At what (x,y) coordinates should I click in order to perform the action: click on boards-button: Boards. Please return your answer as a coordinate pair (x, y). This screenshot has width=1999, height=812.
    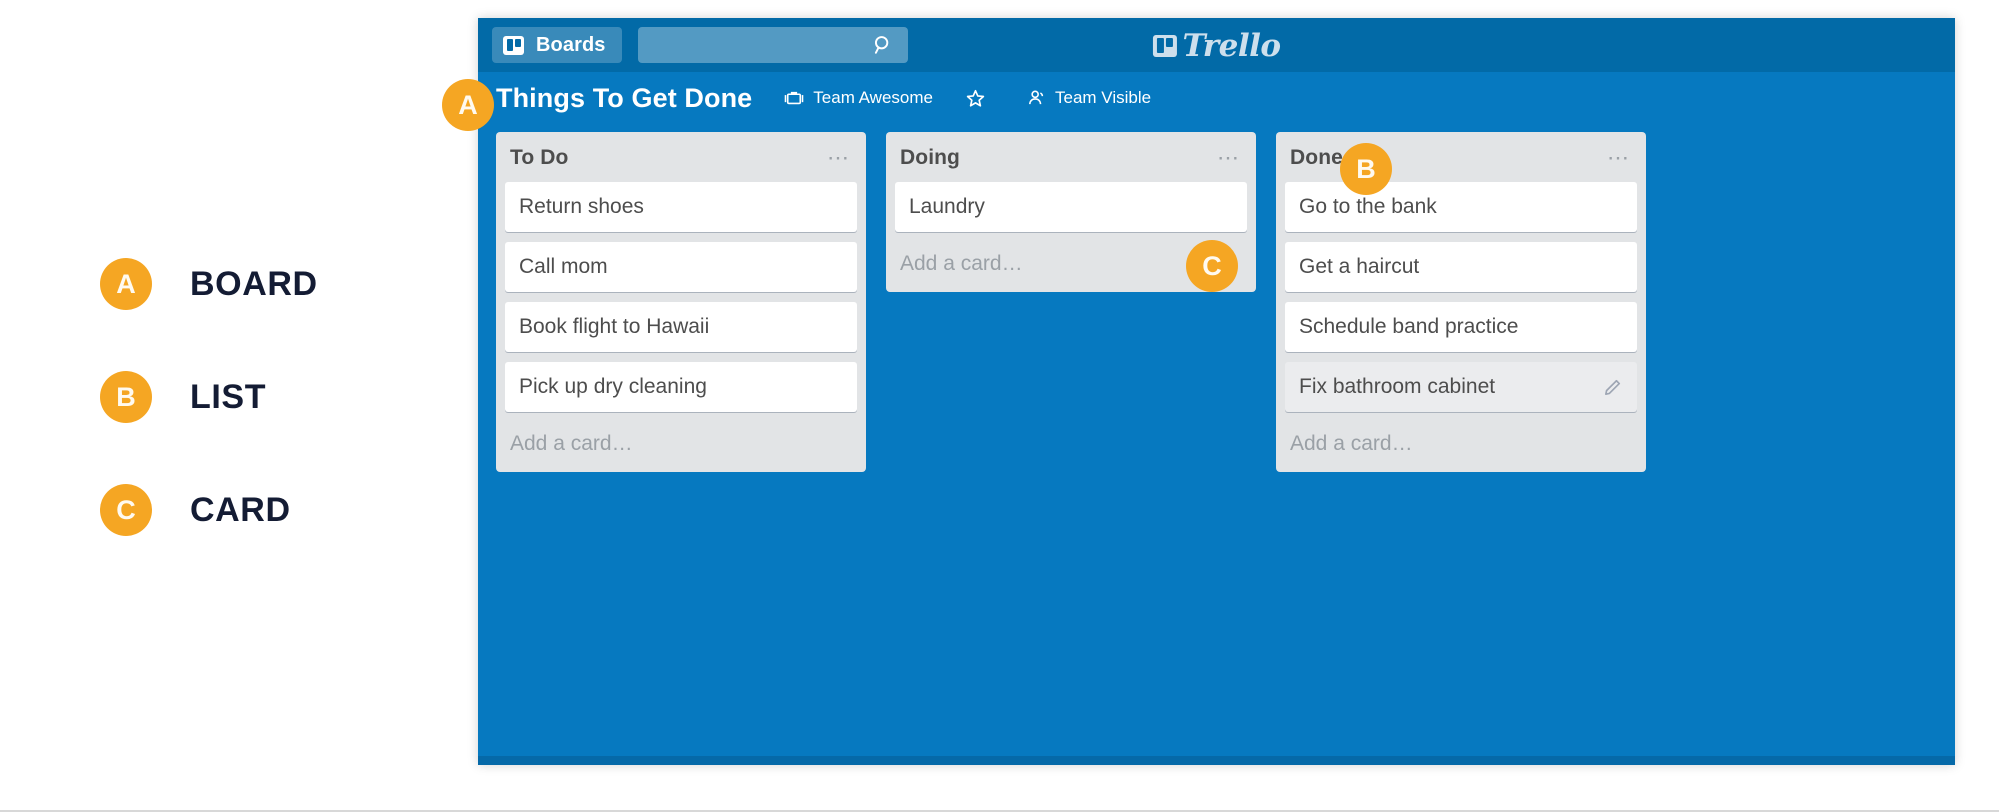
    Looking at the image, I should click on (557, 45).